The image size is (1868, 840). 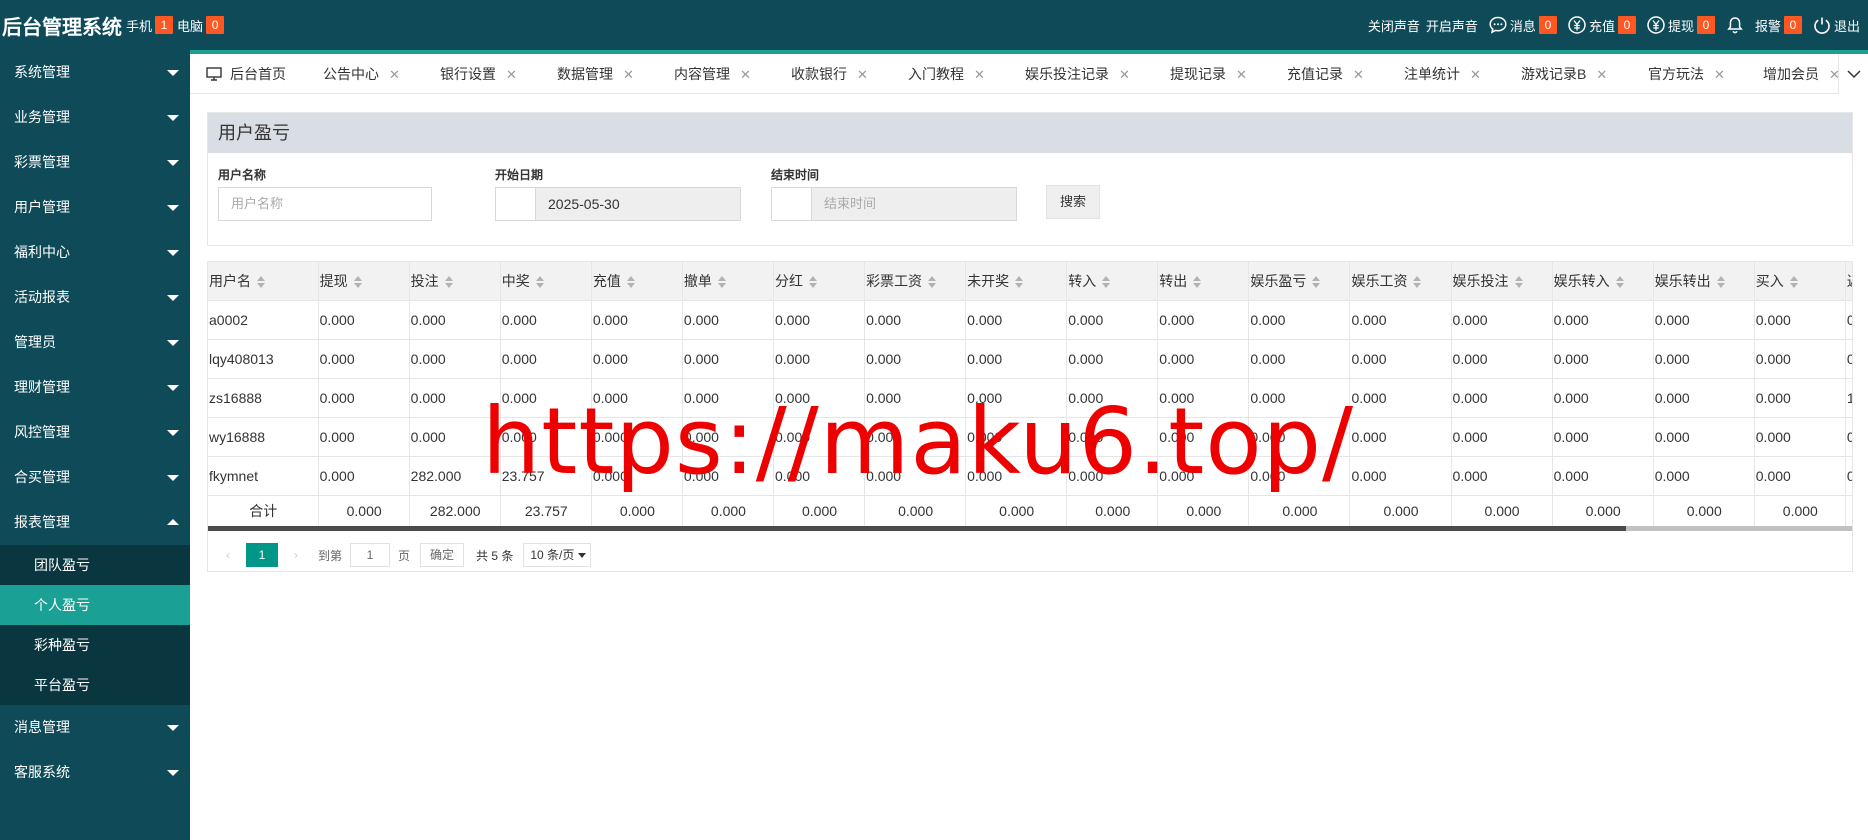 What do you see at coordinates (1325, 74) in the screenshot?
I see `tab-recharge-records: 充值记录 ✕` at bounding box center [1325, 74].